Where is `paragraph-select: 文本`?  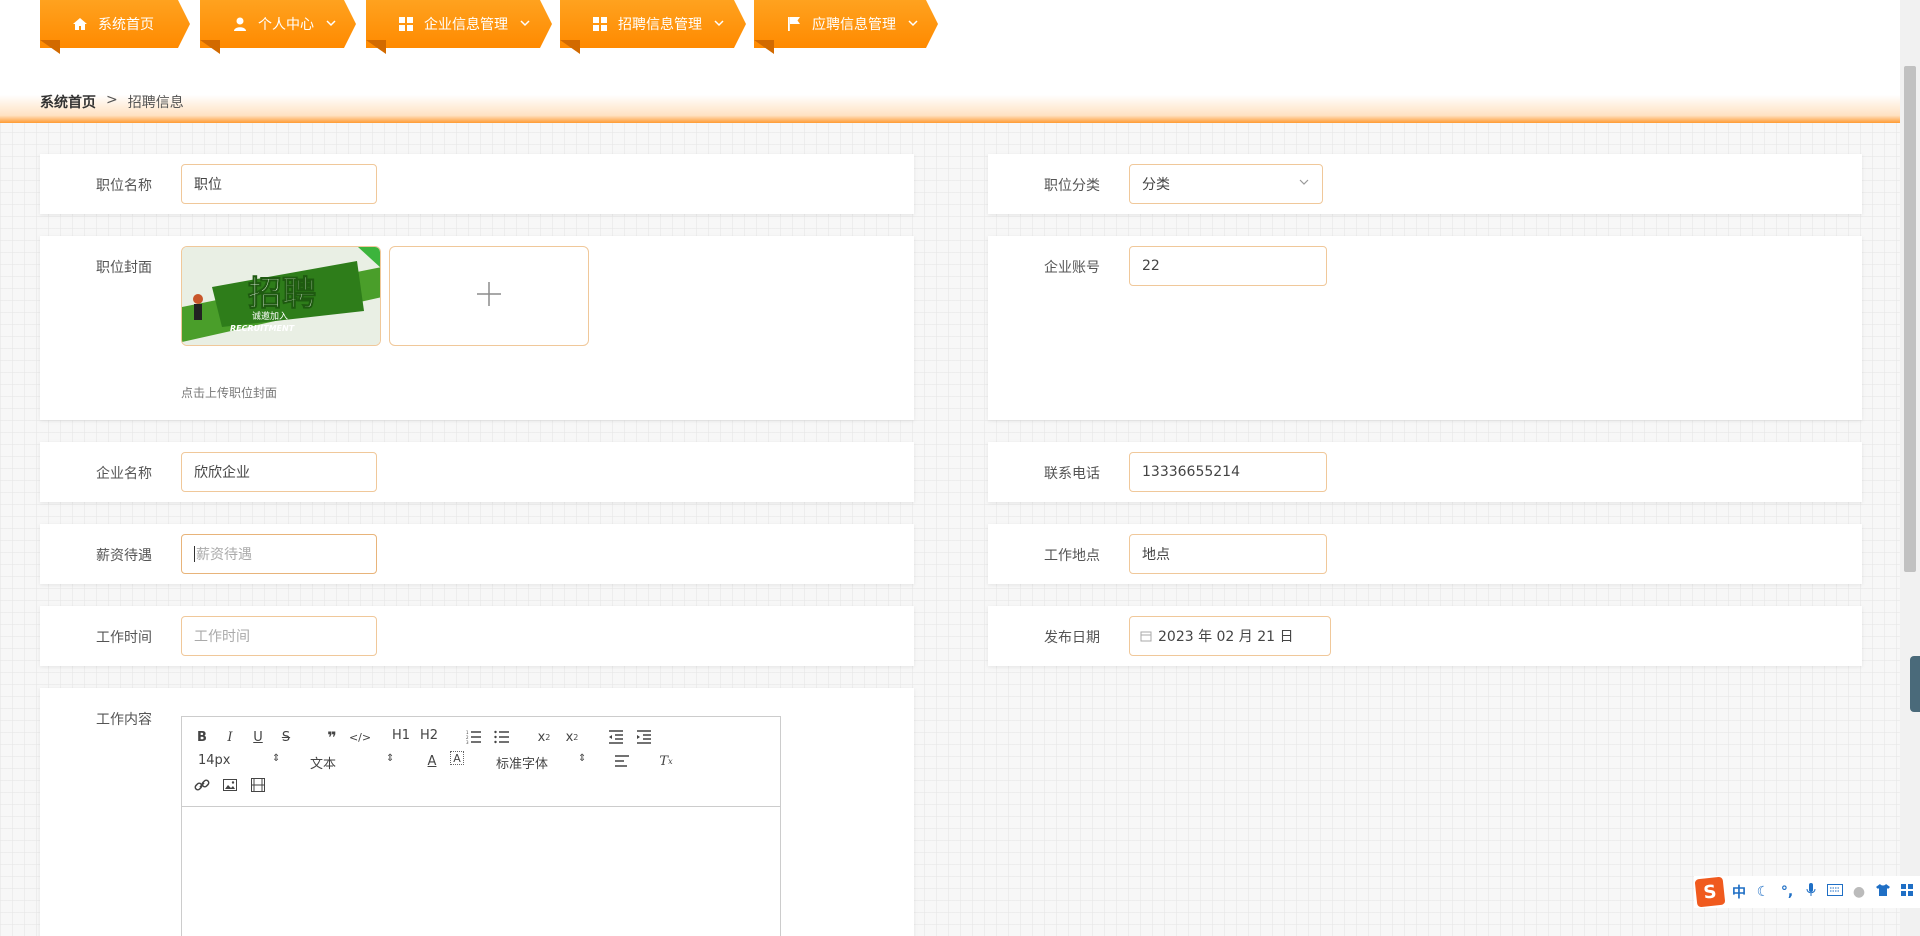 paragraph-select: 文本 is located at coordinates (323, 762).